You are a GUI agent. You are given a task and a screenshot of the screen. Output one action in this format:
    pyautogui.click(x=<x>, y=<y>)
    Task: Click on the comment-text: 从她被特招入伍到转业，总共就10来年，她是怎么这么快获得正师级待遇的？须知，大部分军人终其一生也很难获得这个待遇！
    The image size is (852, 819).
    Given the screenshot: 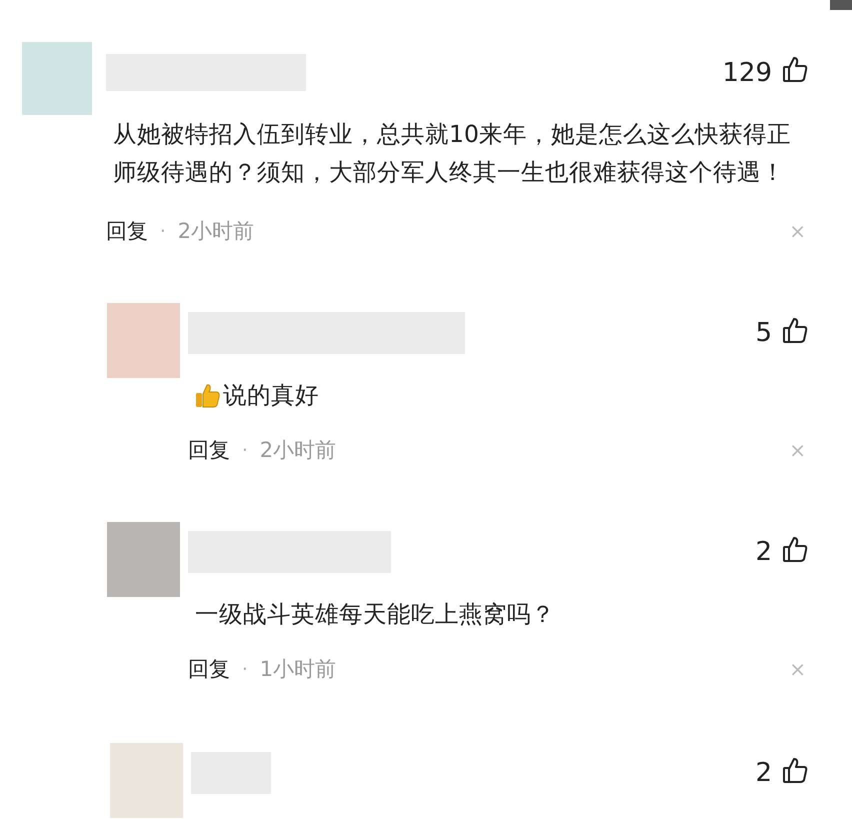 What is the action you would take?
    pyautogui.click(x=452, y=153)
    